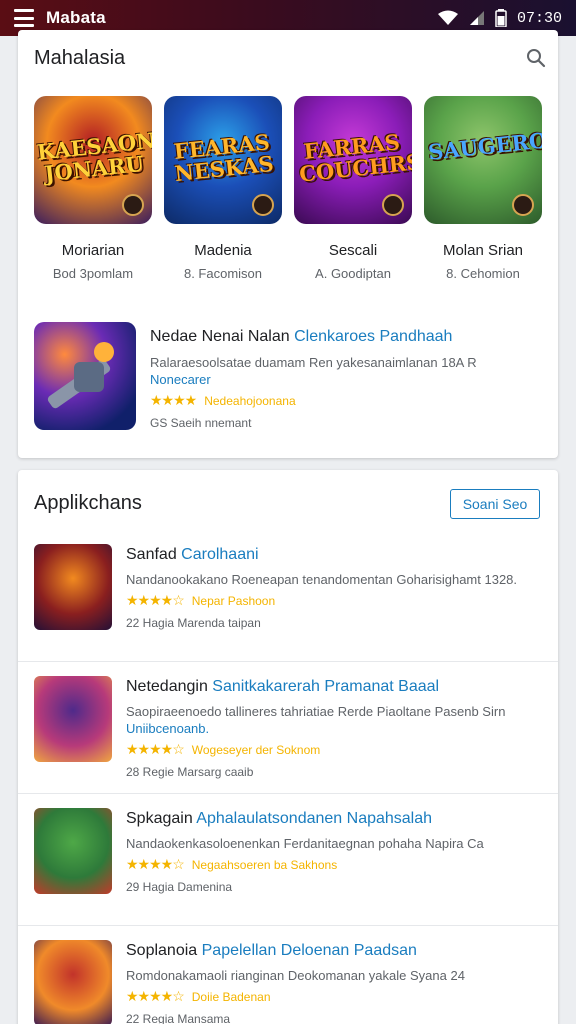 Image resolution: width=576 pixels, height=1024 pixels. I want to click on section-title: Applikchans, so click(88, 503).